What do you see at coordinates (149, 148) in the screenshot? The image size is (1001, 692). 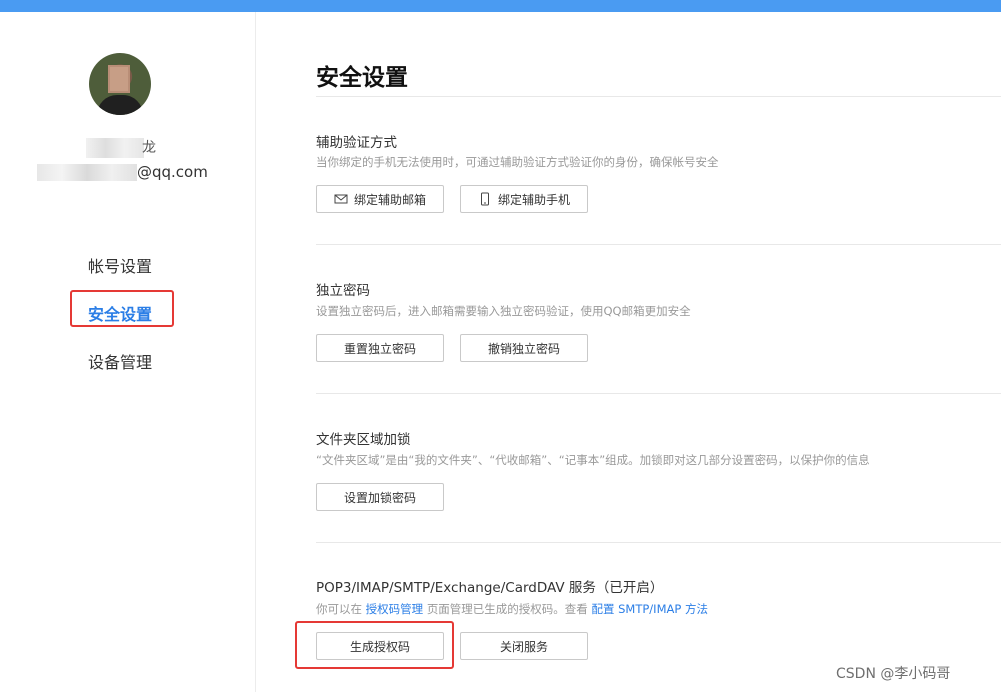 I see `user-name: 龙` at bounding box center [149, 148].